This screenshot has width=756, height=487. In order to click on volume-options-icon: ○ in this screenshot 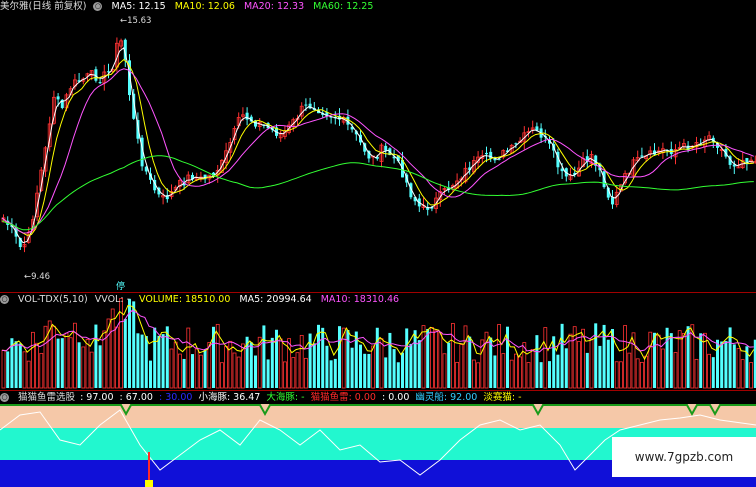, I will do `click(4, 299)`.